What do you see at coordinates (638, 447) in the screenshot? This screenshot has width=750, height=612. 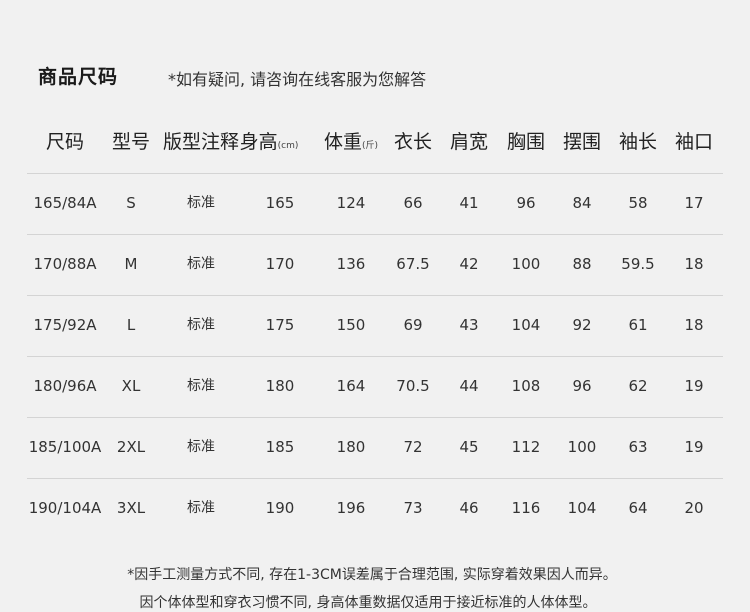 I see `table-cell: 63` at bounding box center [638, 447].